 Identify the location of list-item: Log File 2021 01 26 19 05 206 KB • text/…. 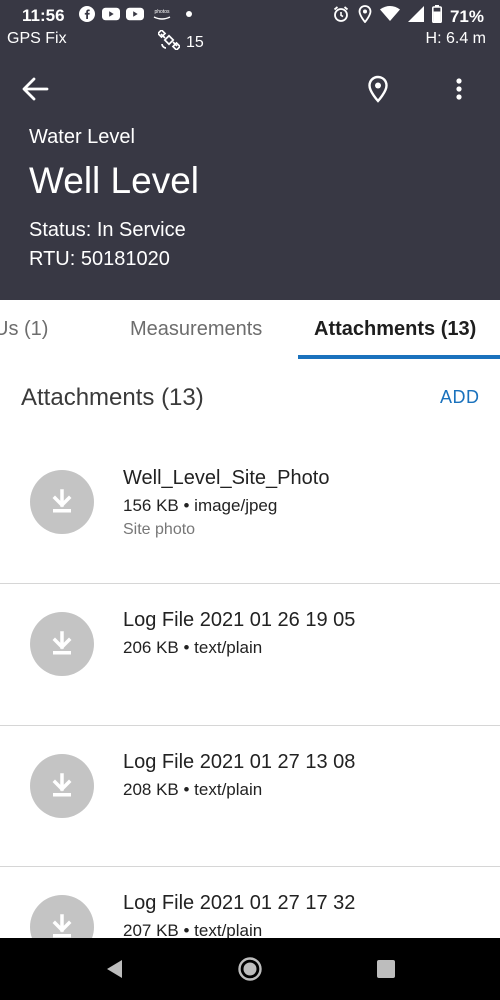
(250, 653).